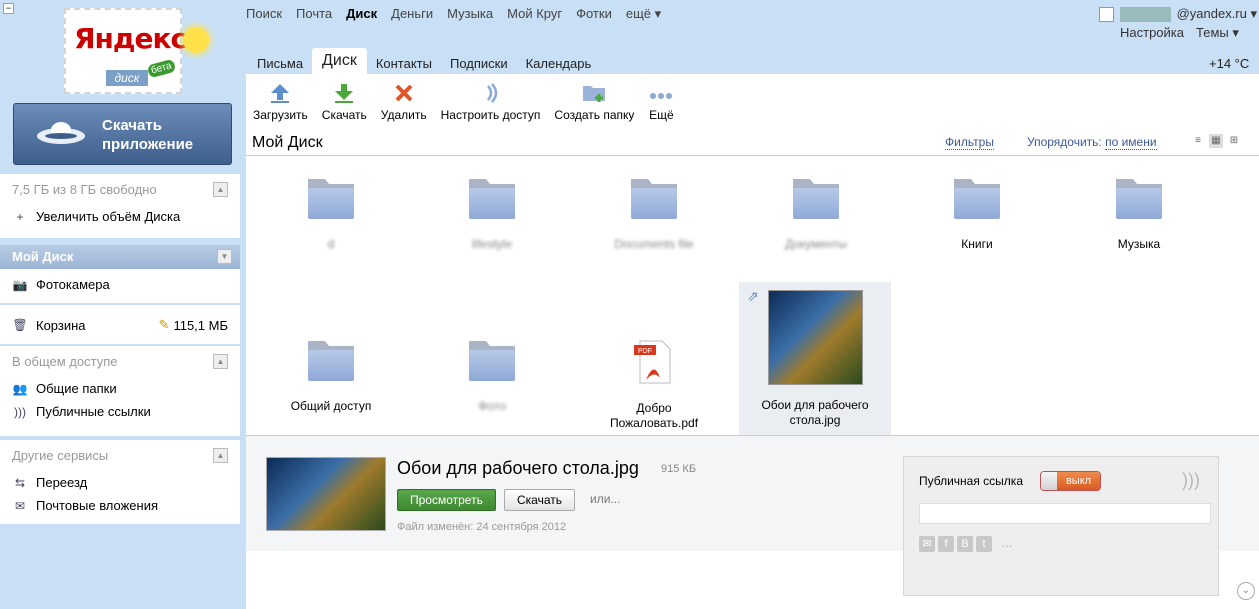  I want to click on download-label: Скачать, so click(344, 115).